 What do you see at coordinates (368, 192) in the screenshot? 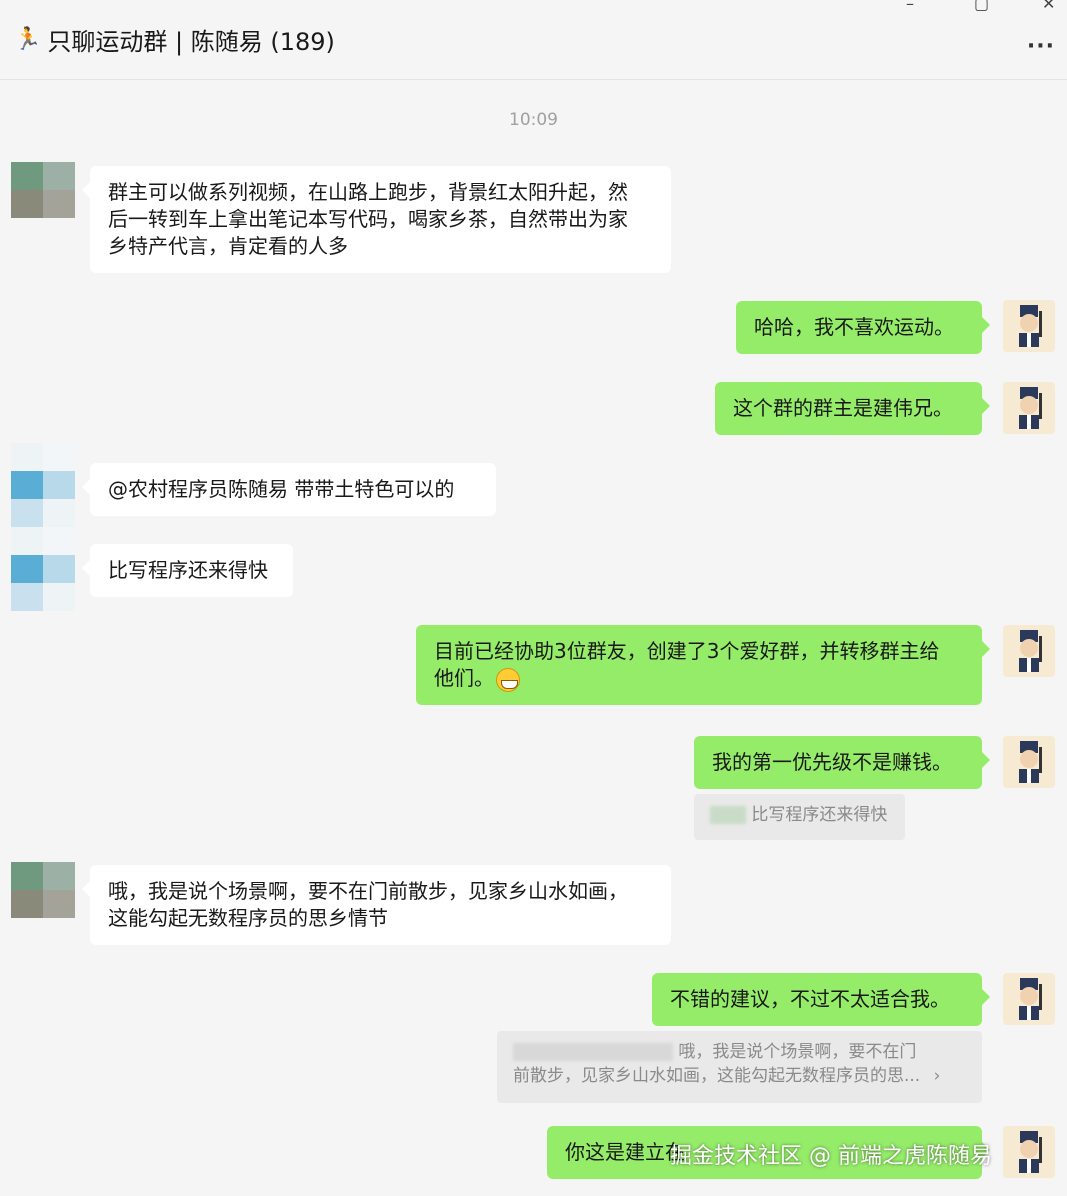
I see `message-line: 群主可以做系列视频，在山路上跑步，背景红太阳升起，然` at bounding box center [368, 192].